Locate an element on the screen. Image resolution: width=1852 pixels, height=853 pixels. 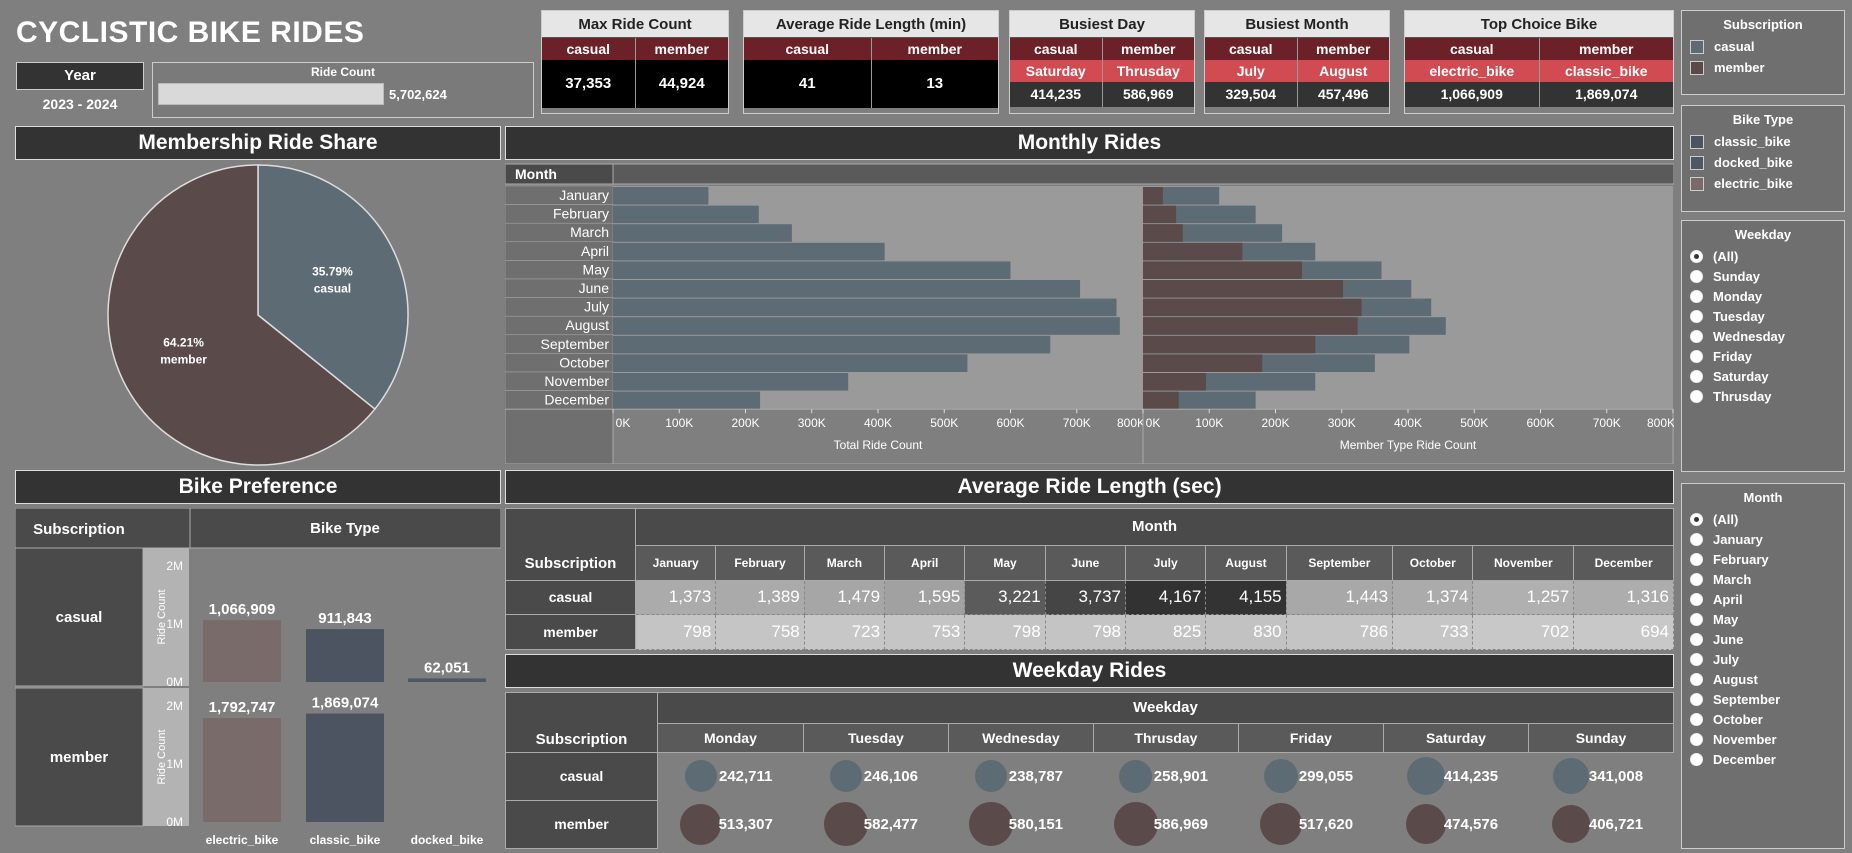
avg-cell: 4,167 is located at coordinates (1165, 597).